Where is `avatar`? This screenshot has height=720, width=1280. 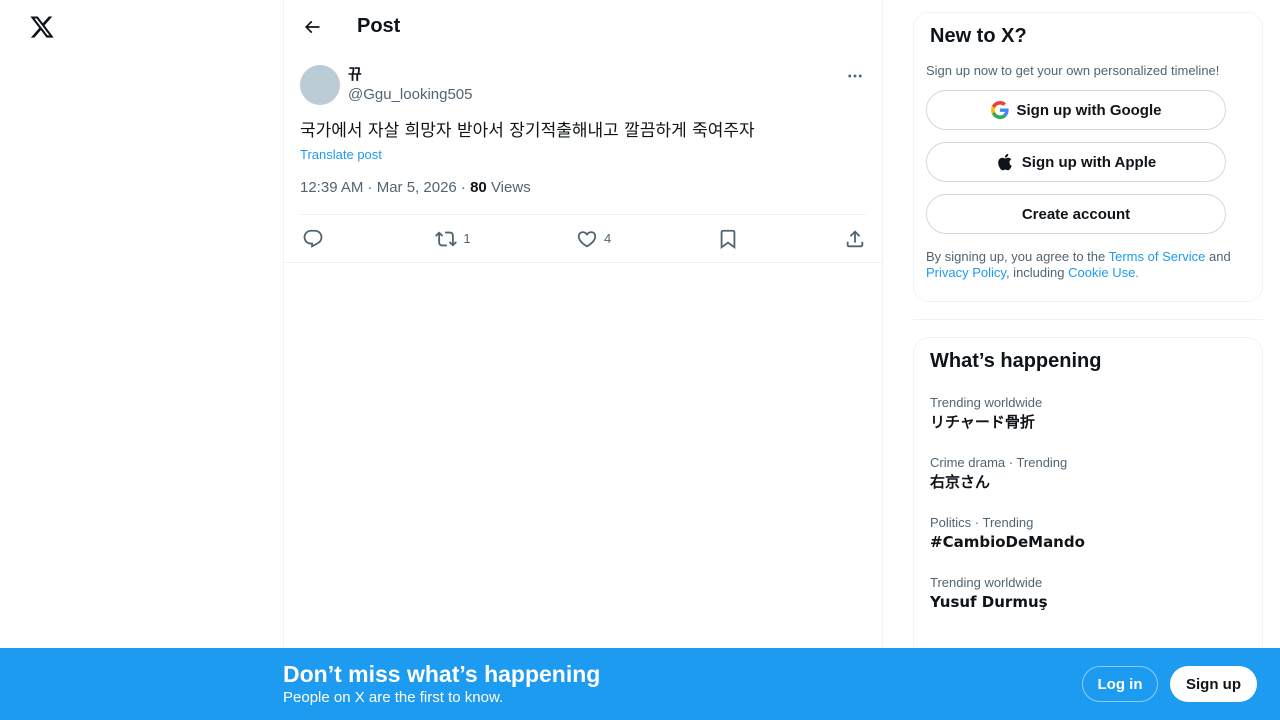 avatar is located at coordinates (320, 85).